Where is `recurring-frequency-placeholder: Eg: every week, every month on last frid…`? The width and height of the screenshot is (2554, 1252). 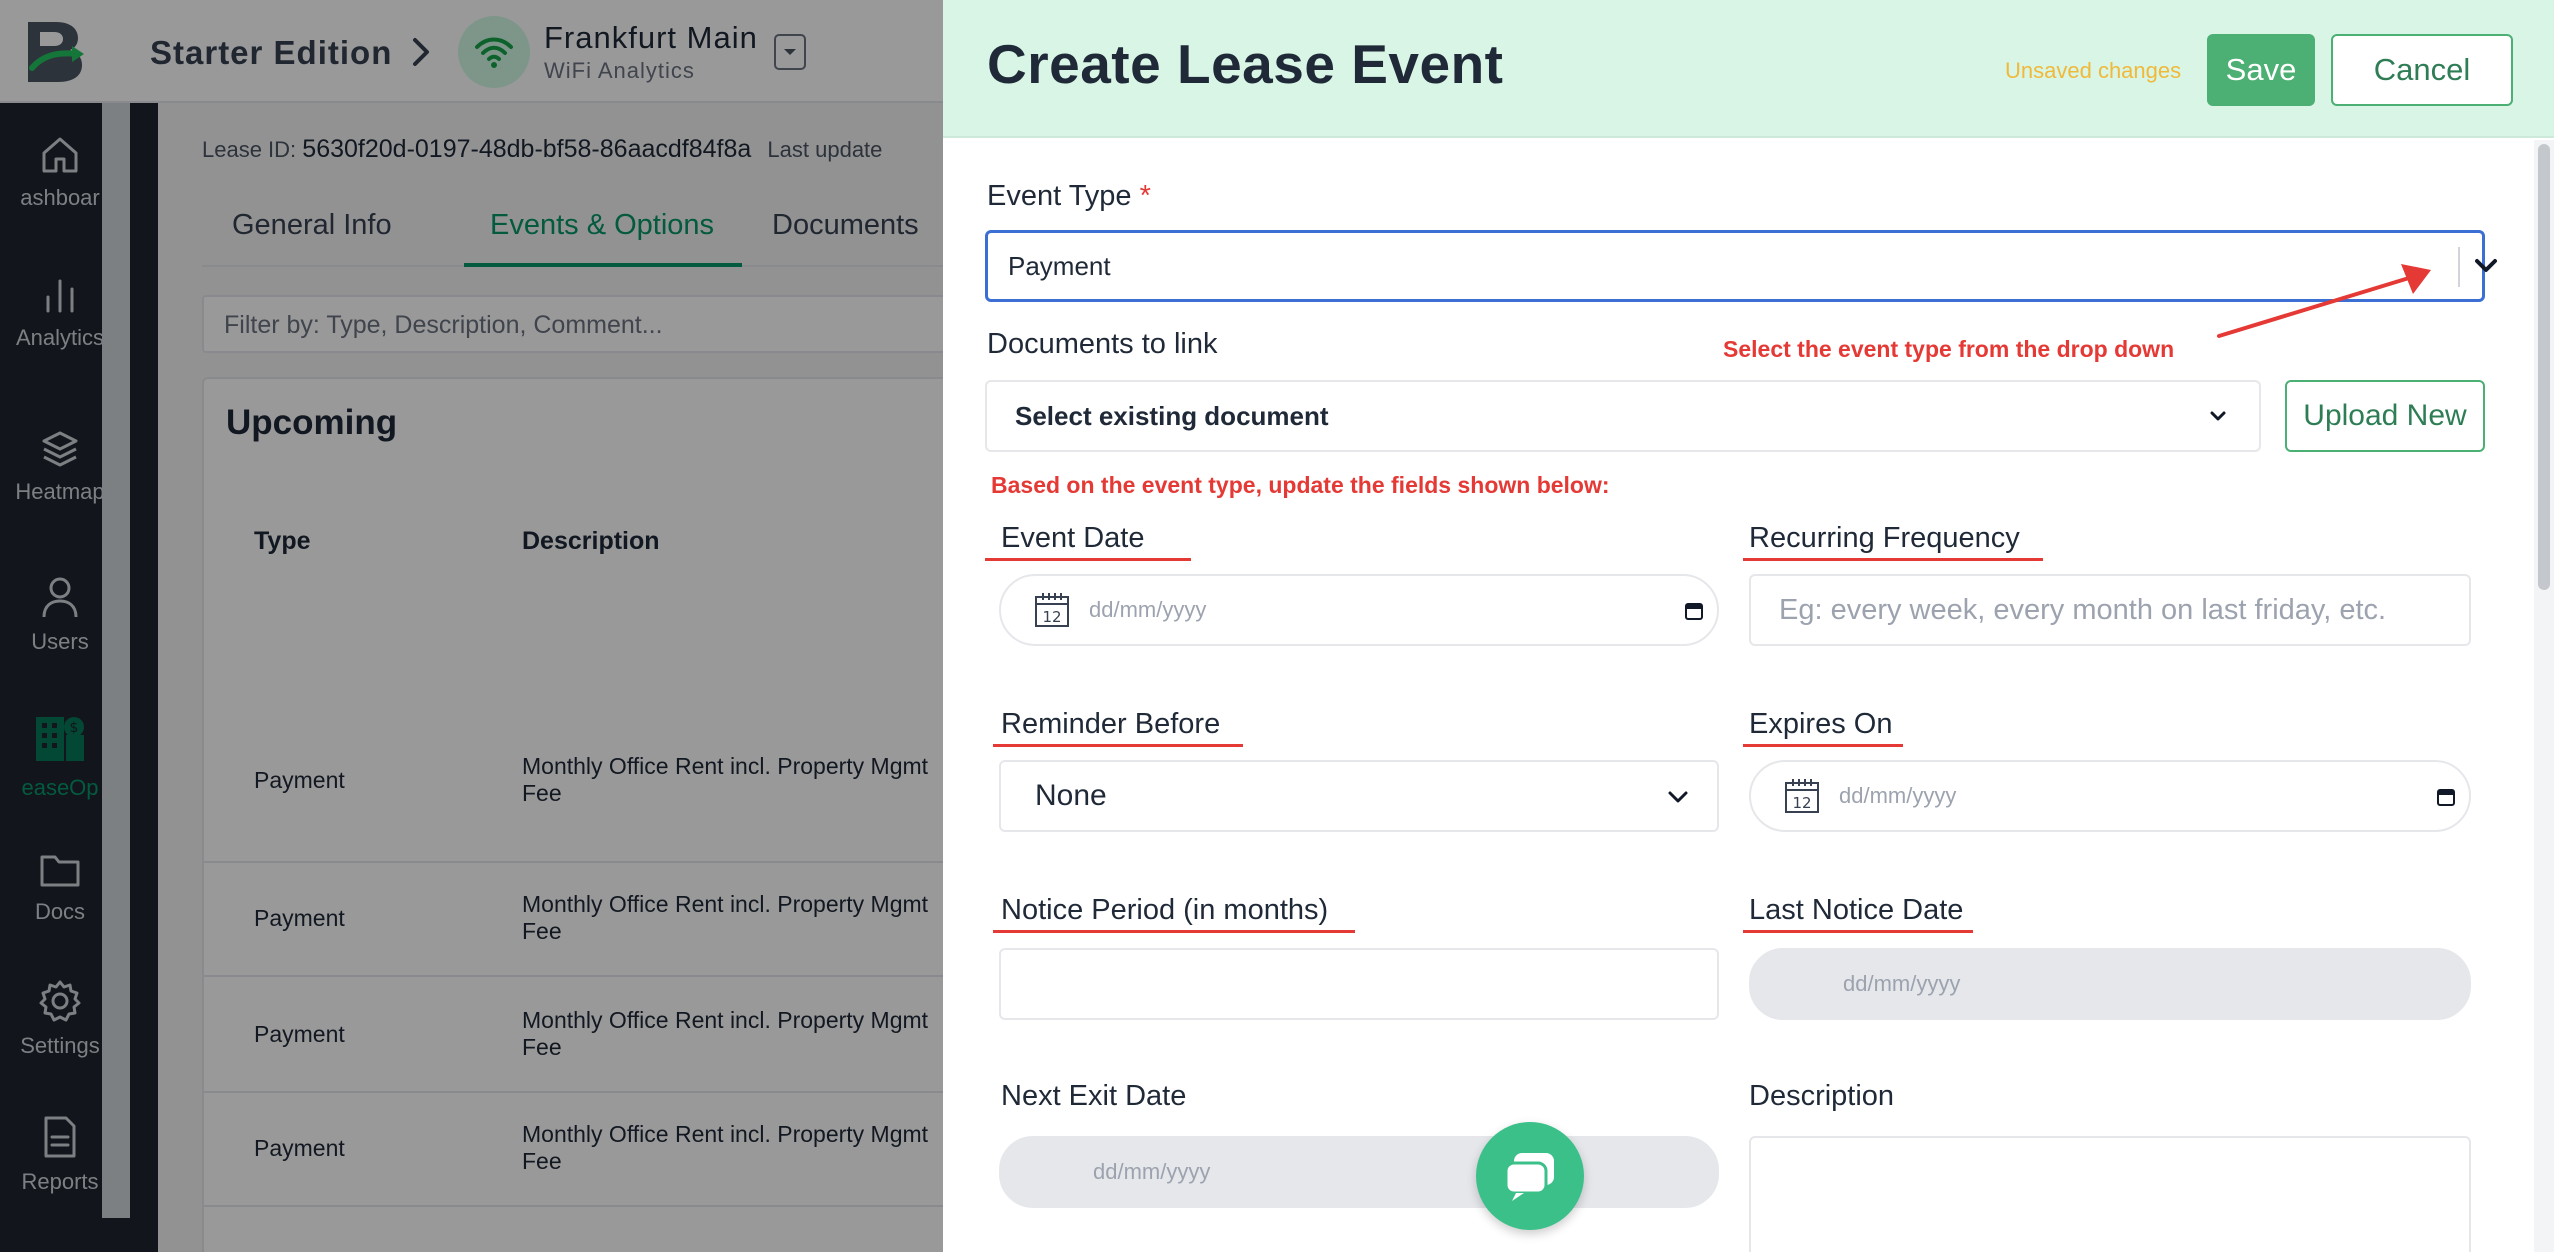
recurring-frequency-placeholder: Eg: every week, every month on last frid… is located at coordinates (2083, 609).